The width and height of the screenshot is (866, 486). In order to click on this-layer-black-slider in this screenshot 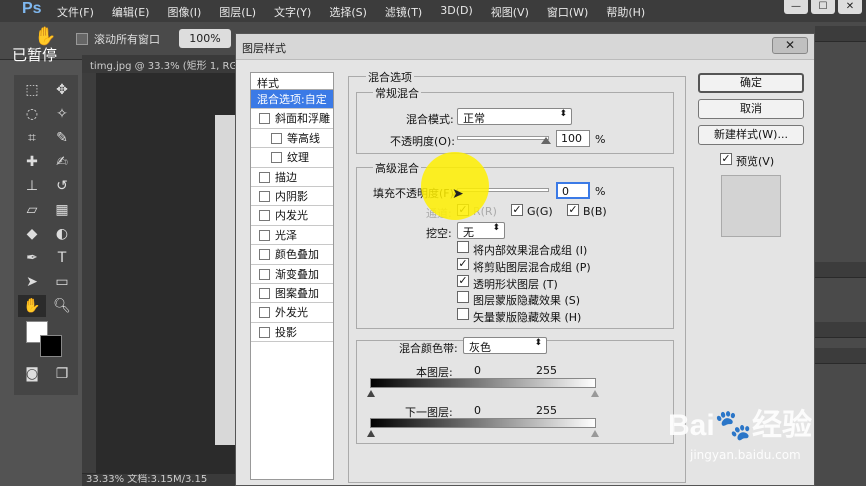, I will do `click(371, 393)`.